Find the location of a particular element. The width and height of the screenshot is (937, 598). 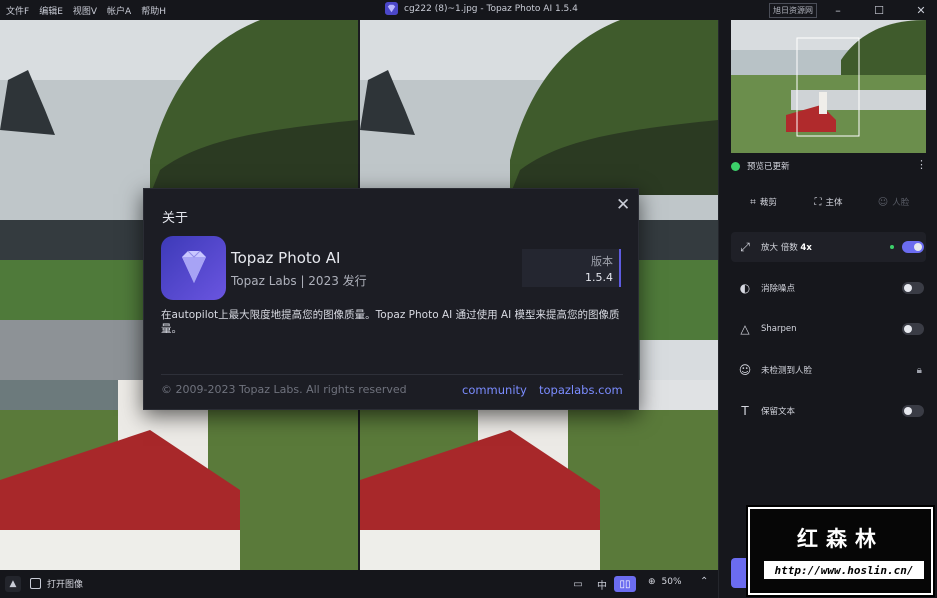

zoom-value: 50% is located at coordinates (671, 582).